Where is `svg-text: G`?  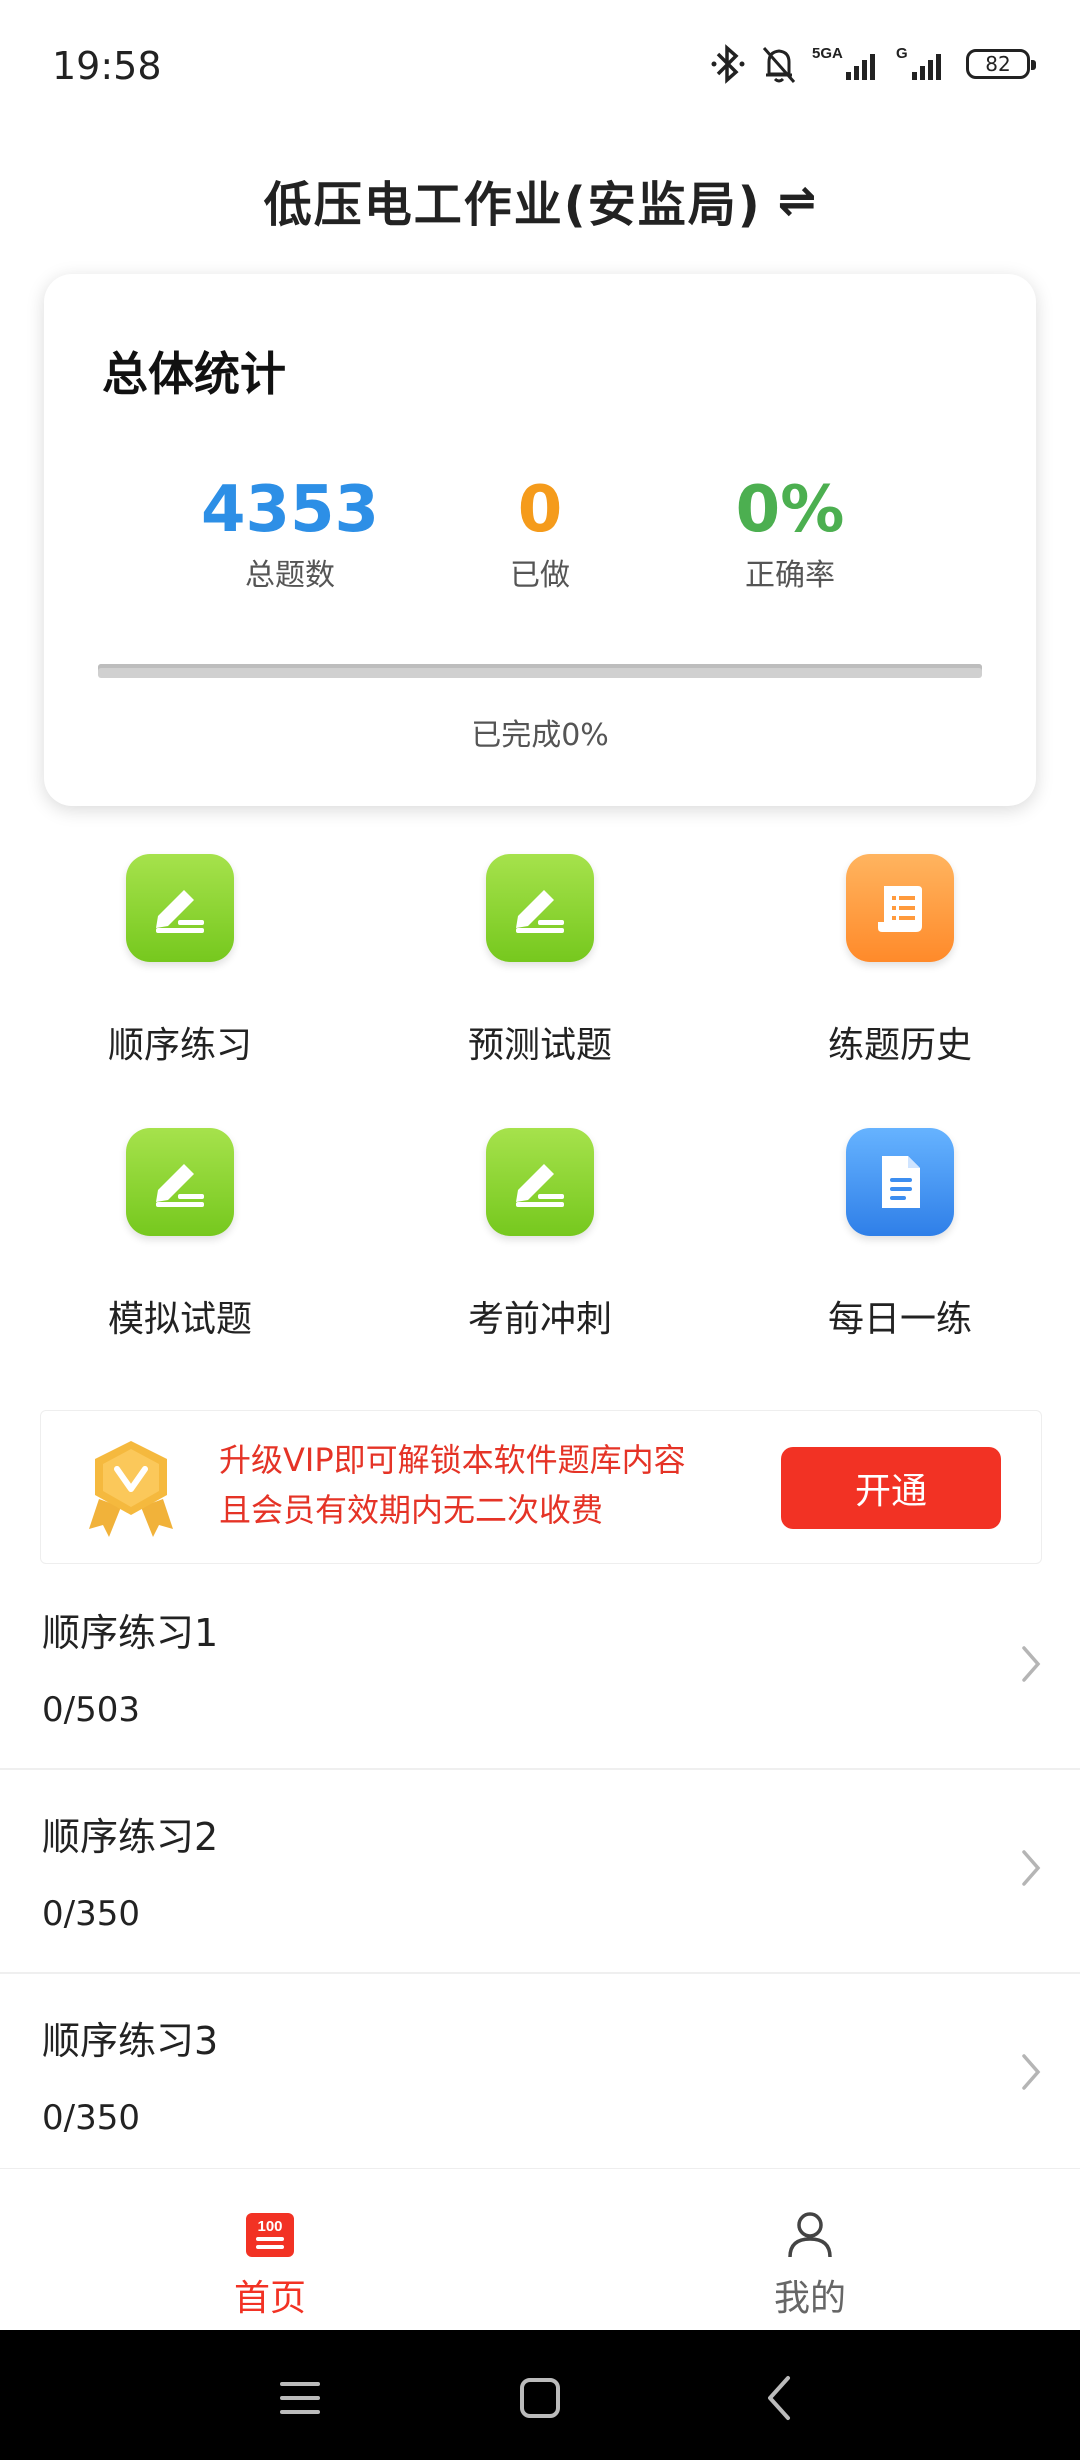
svg-text: G is located at coordinates (902, 53).